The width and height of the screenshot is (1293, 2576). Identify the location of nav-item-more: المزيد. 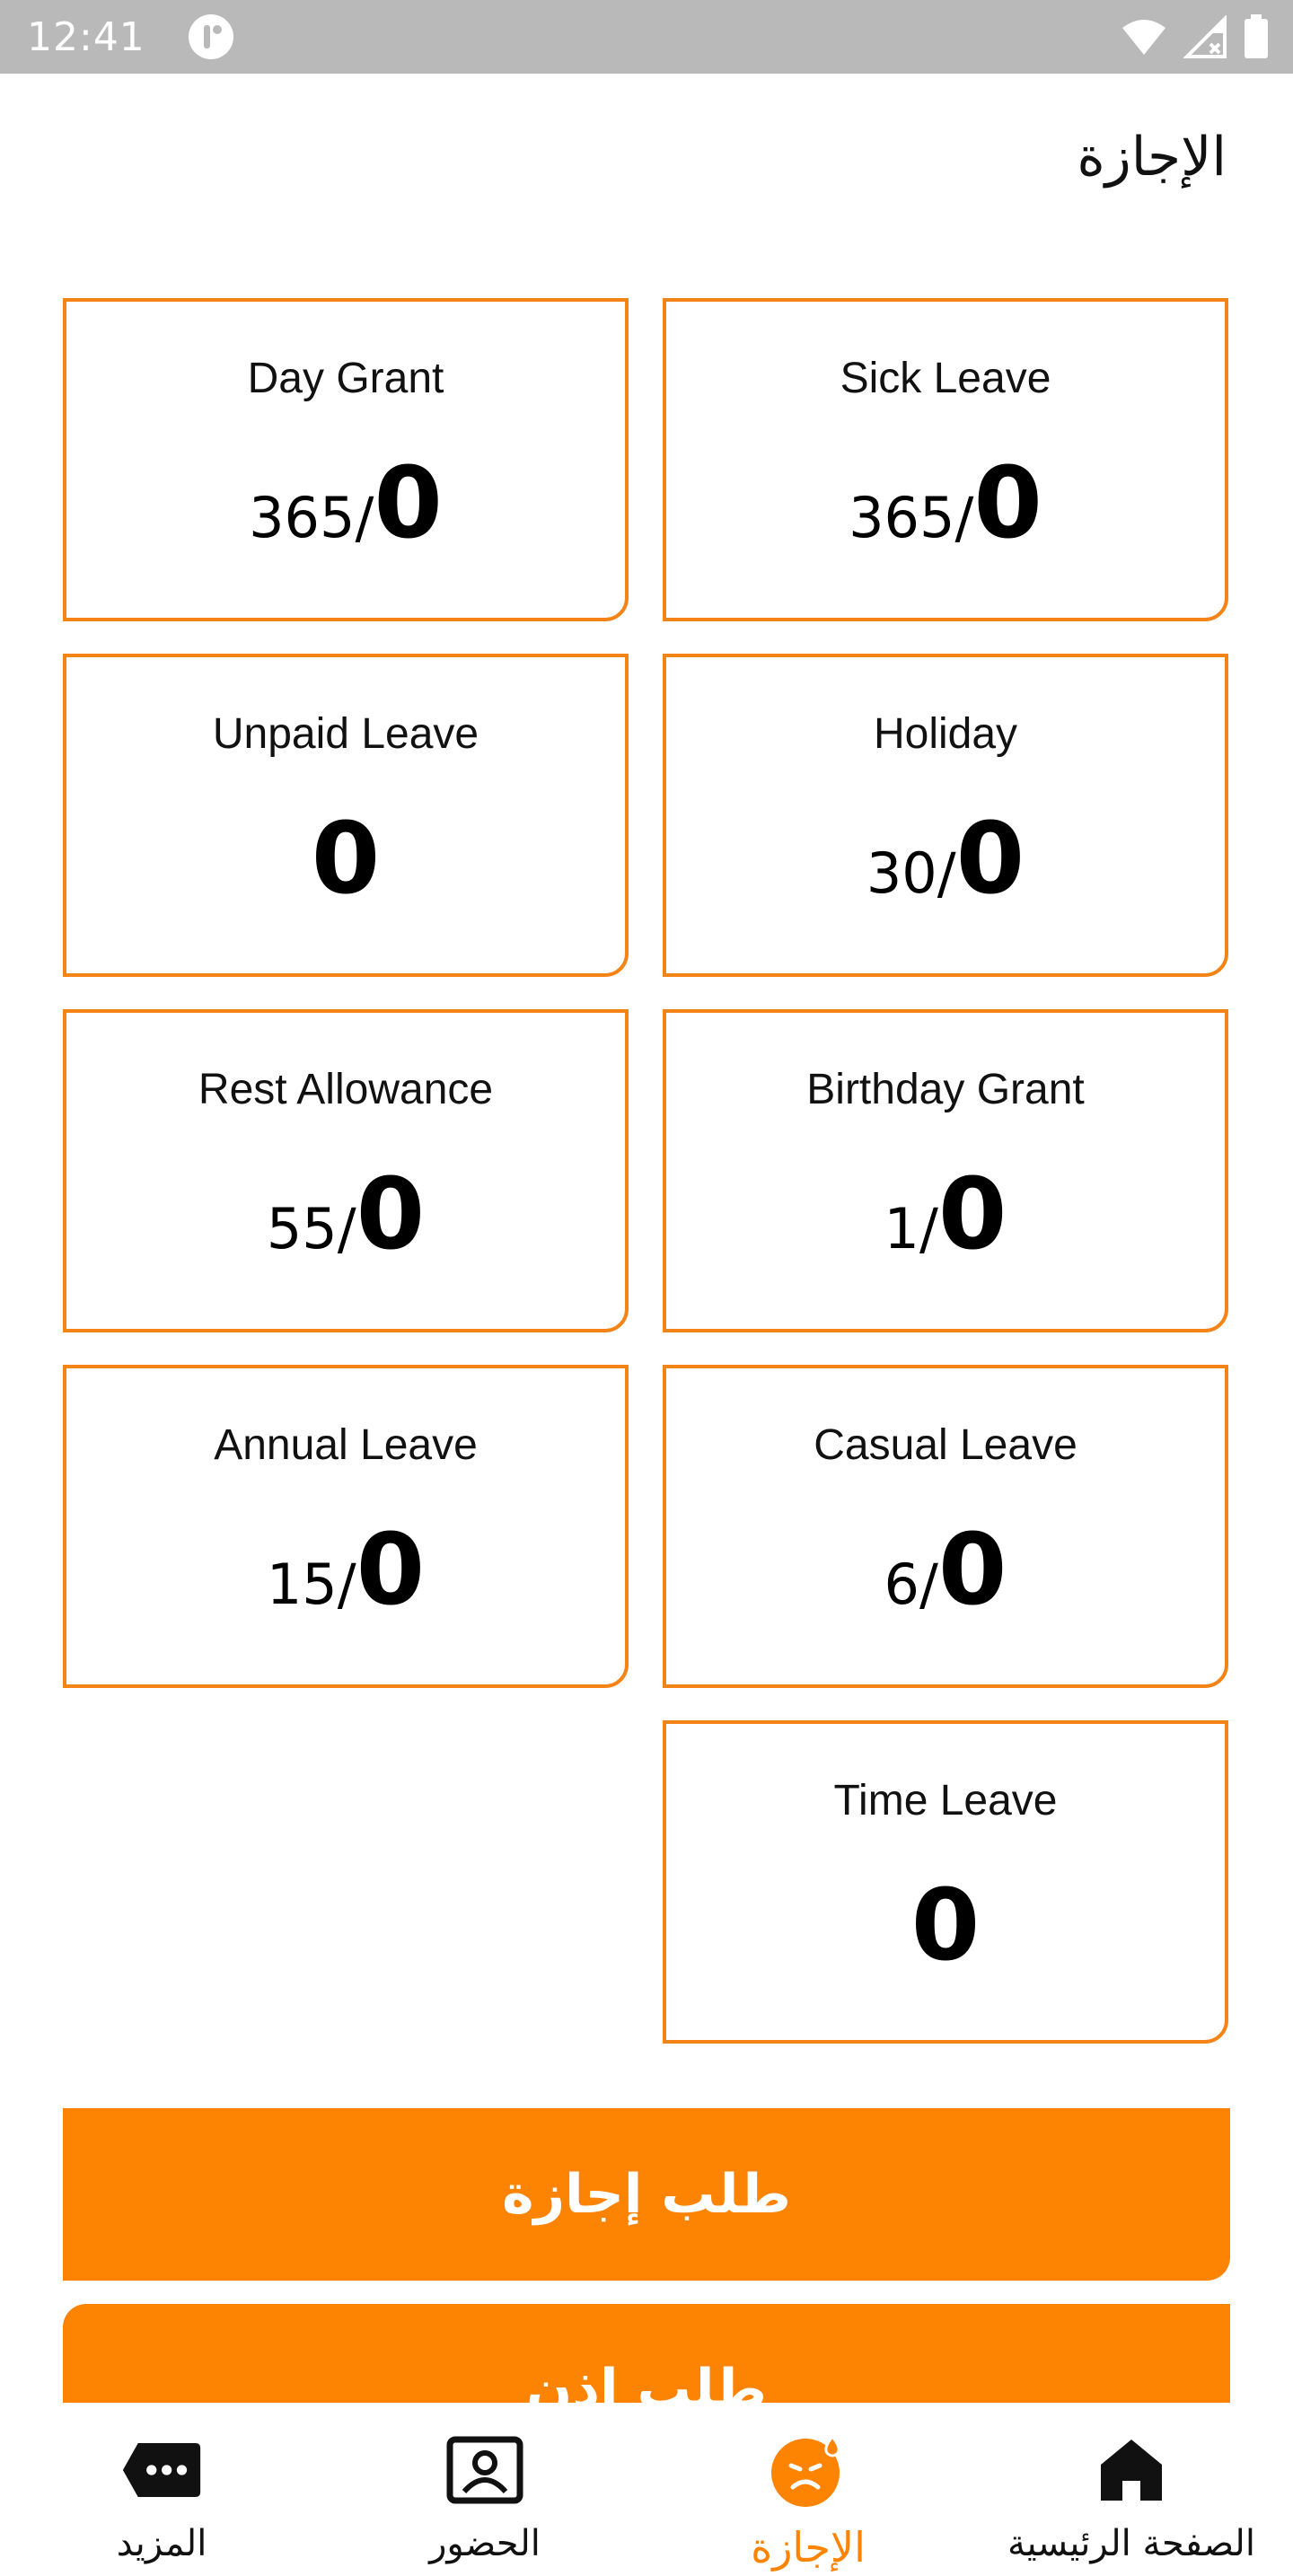
(161, 2489).